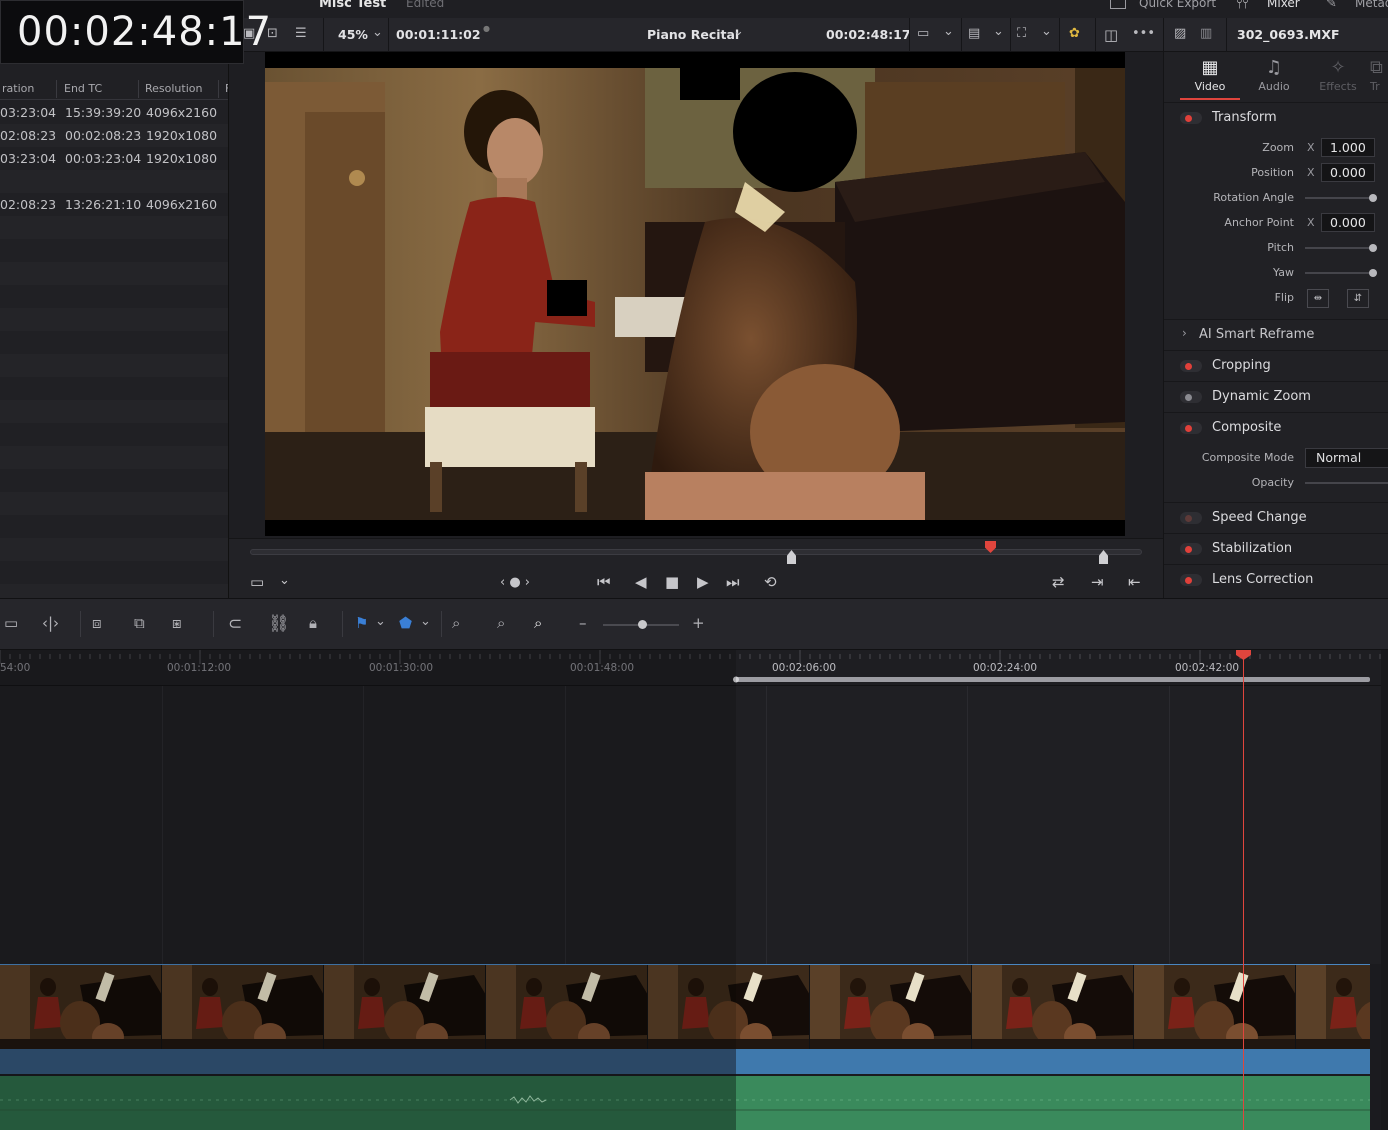  I want to click on pitch-slider, so click(1341, 248).